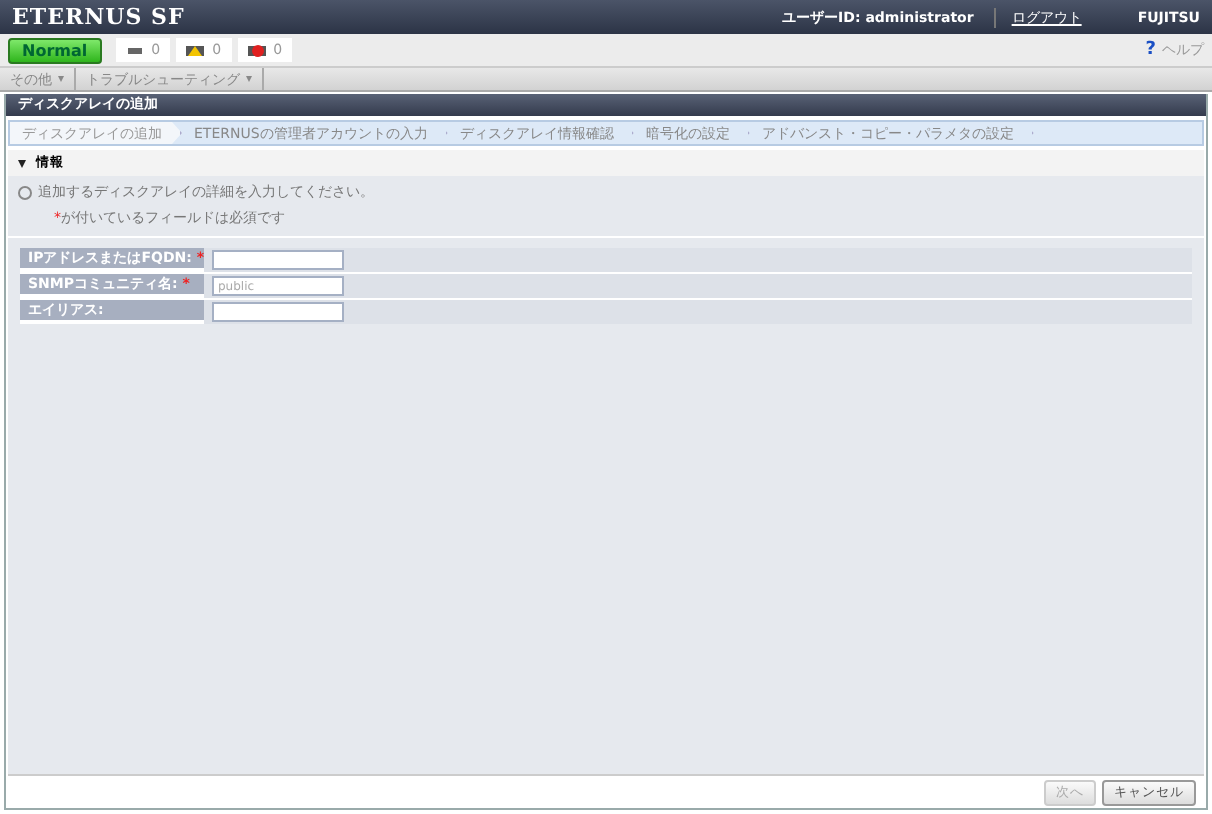 This screenshot has height=814, width=1212. Describe the element at coordinates (1150, 50) in the screenshot. I see `help-icon: ?` at that location.